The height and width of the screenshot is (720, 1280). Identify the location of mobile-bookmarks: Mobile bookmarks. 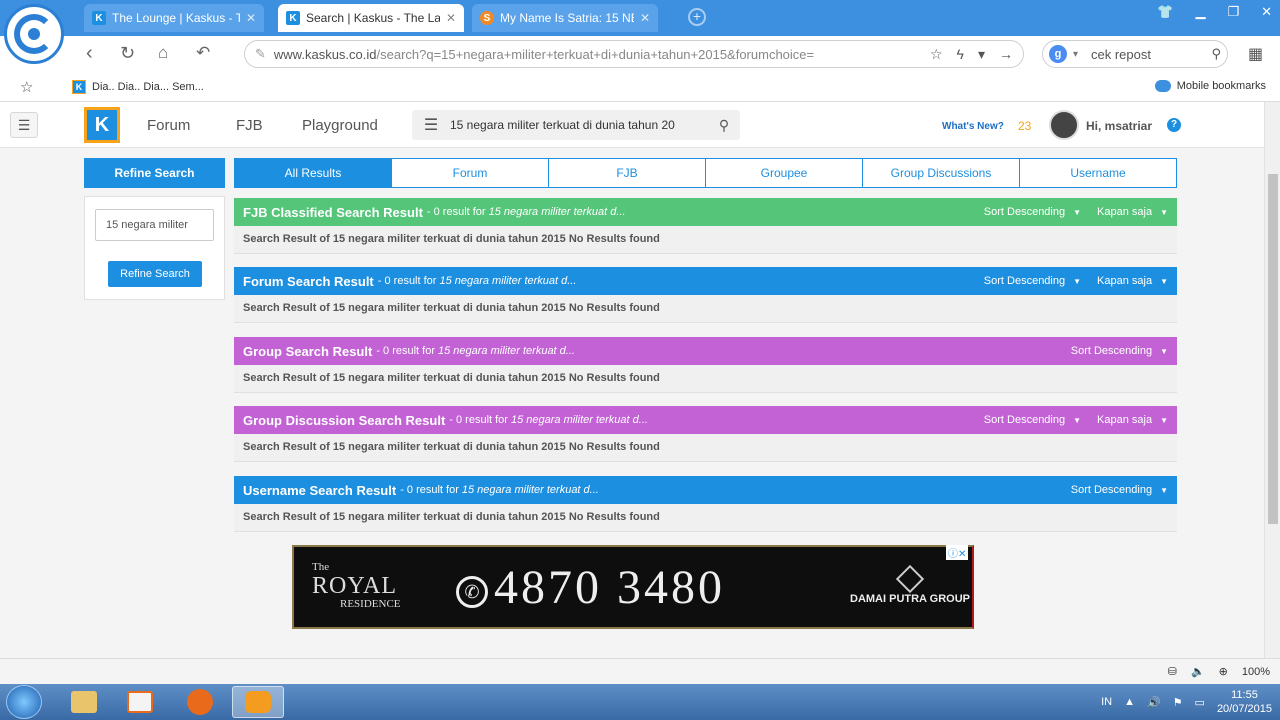
(1210, 86).